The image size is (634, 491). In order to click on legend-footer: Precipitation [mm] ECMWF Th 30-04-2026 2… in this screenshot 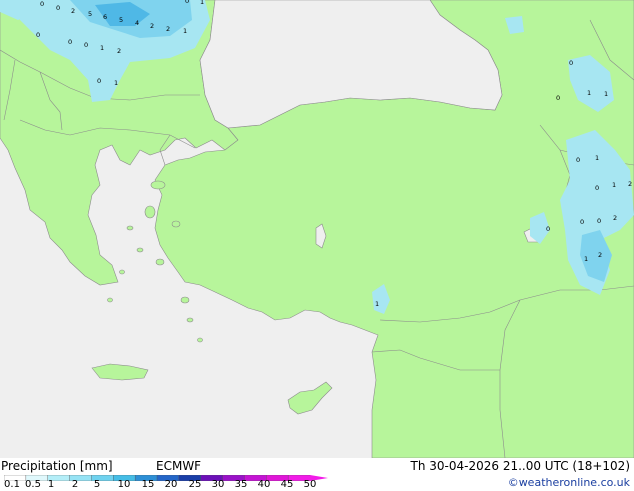, I will do `click(317, 474)`.